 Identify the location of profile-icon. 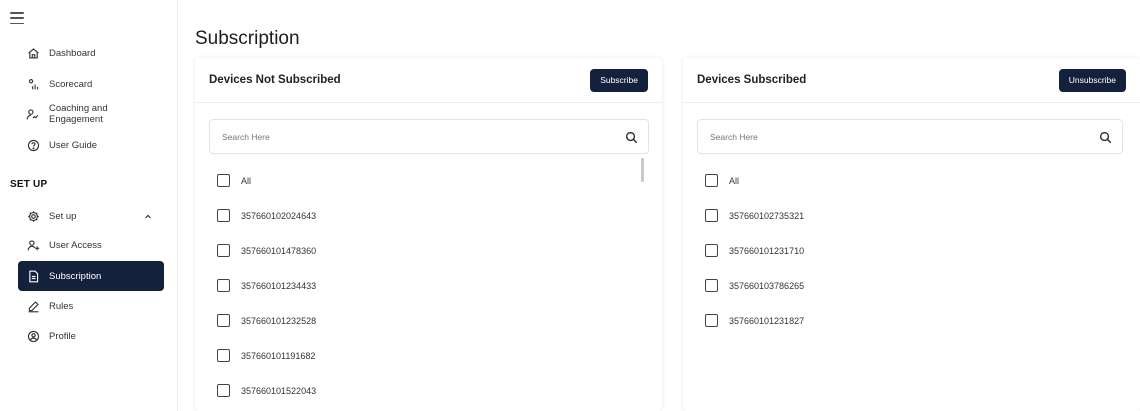
(33, 336).